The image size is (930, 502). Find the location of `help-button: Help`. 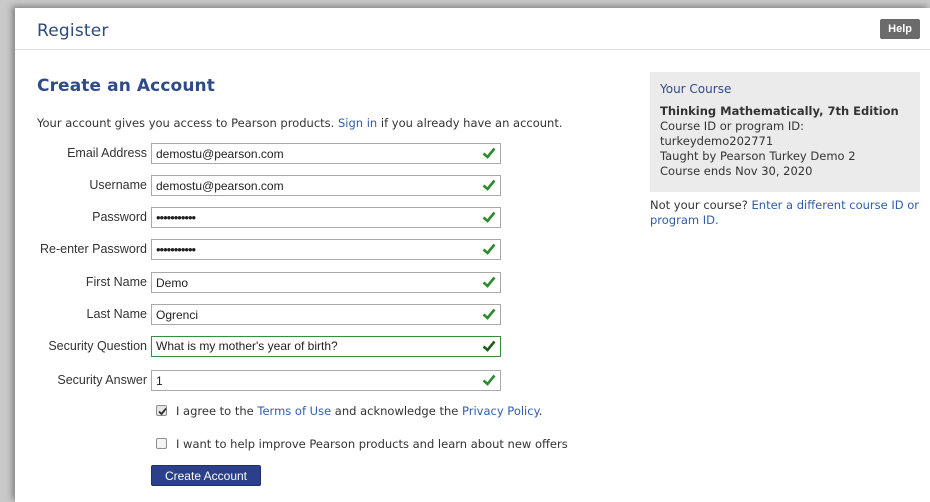

help-button: Help is located at coordinates (900, 29).